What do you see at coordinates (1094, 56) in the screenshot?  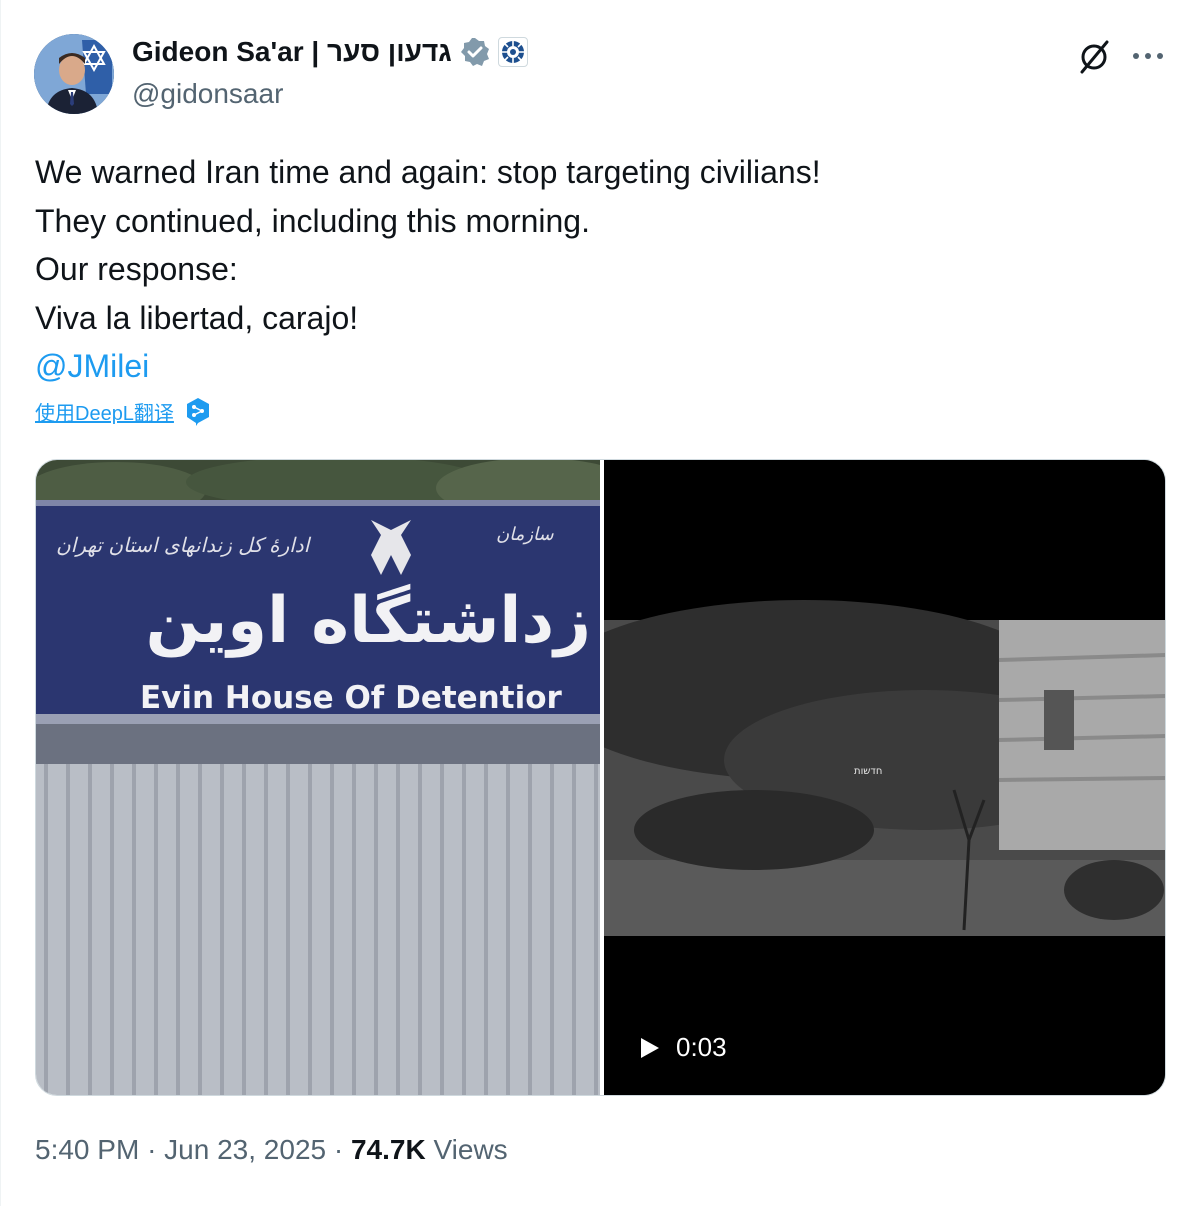 I see `grok-icon` at bounding box center [1094, 56].